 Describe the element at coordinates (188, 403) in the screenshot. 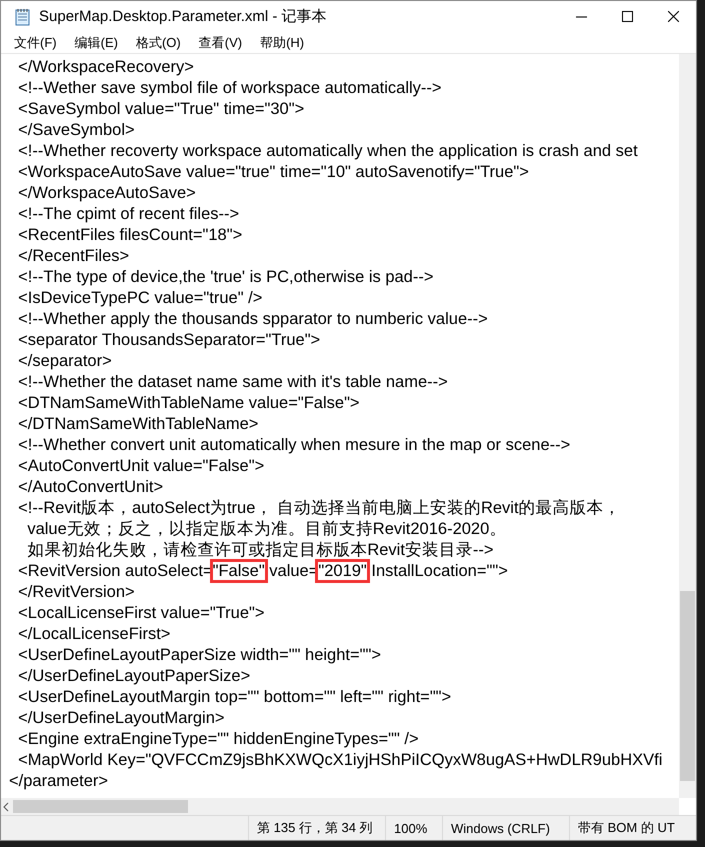

I see `text-line: <DTNamSameWithTableName value="False">` at that location.